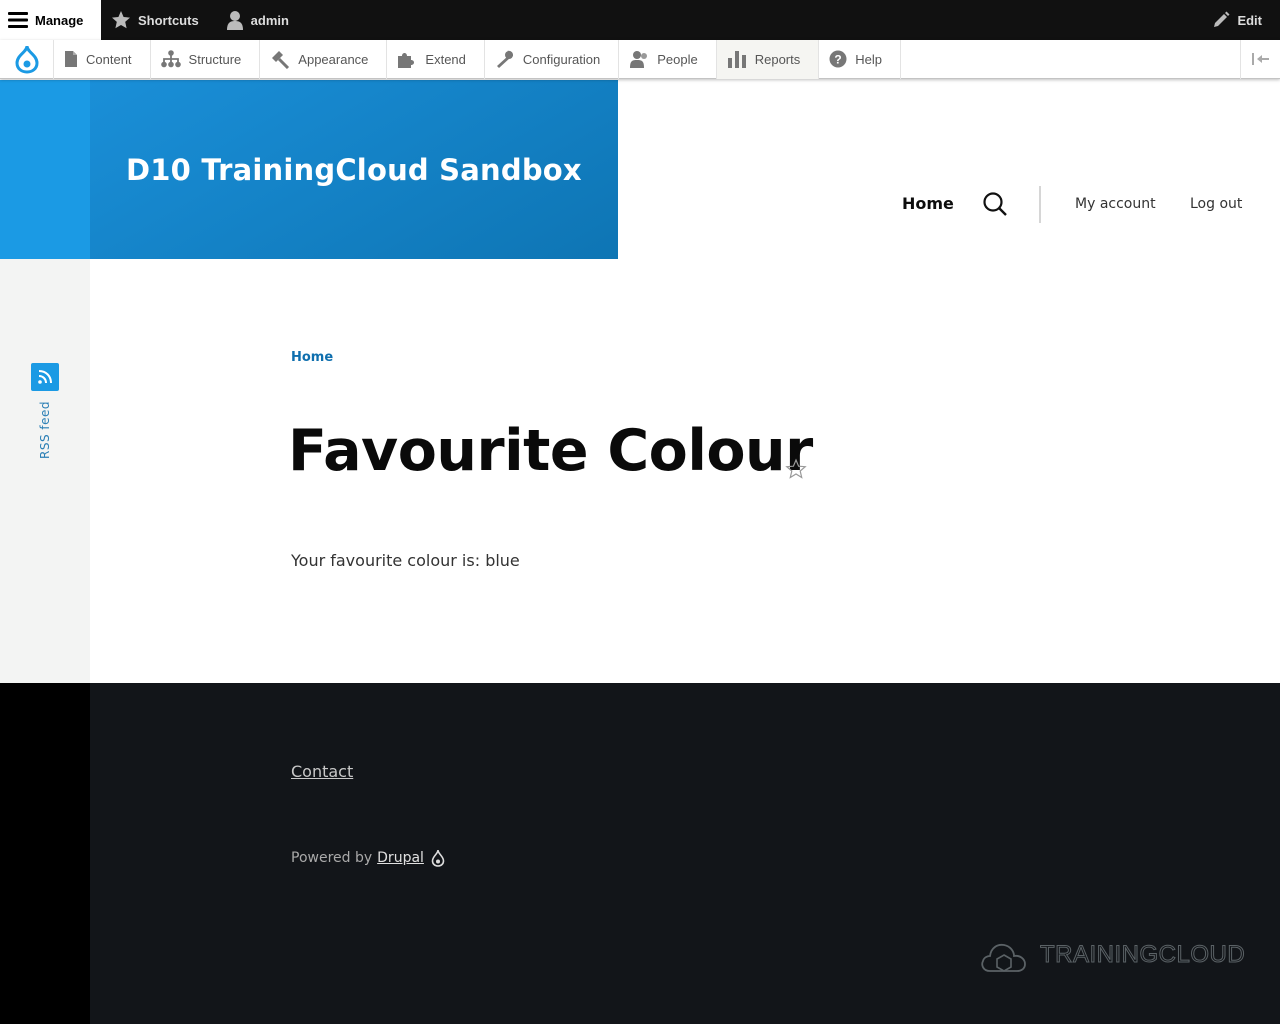 The height and width of the screenshot is (1024, 1280). I want to click on nav-divider, so click(1040, 204).